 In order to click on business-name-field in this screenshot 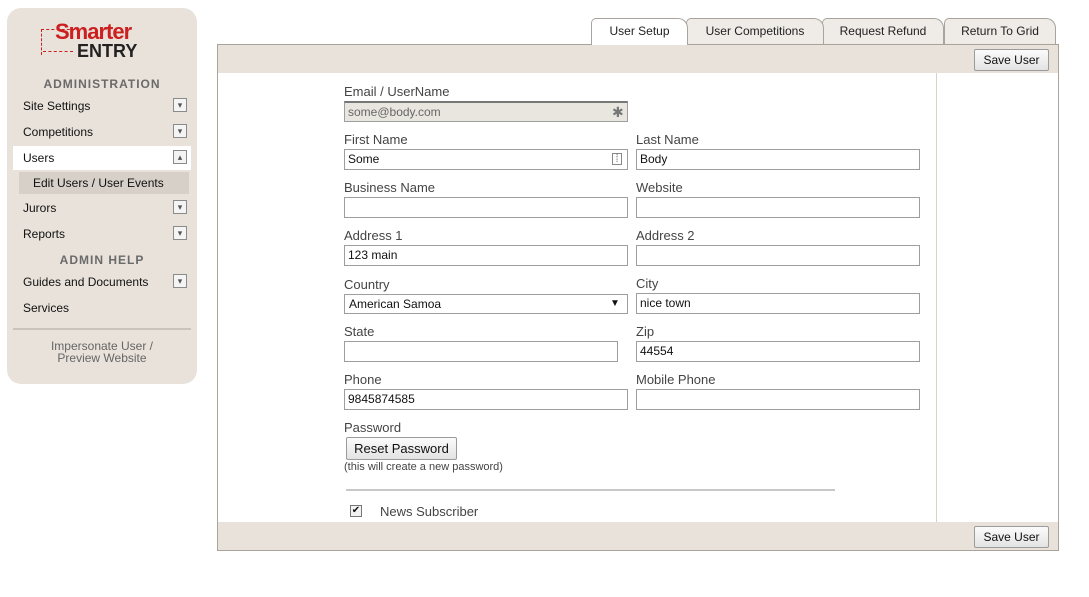, I will do `click(486, 207)`.